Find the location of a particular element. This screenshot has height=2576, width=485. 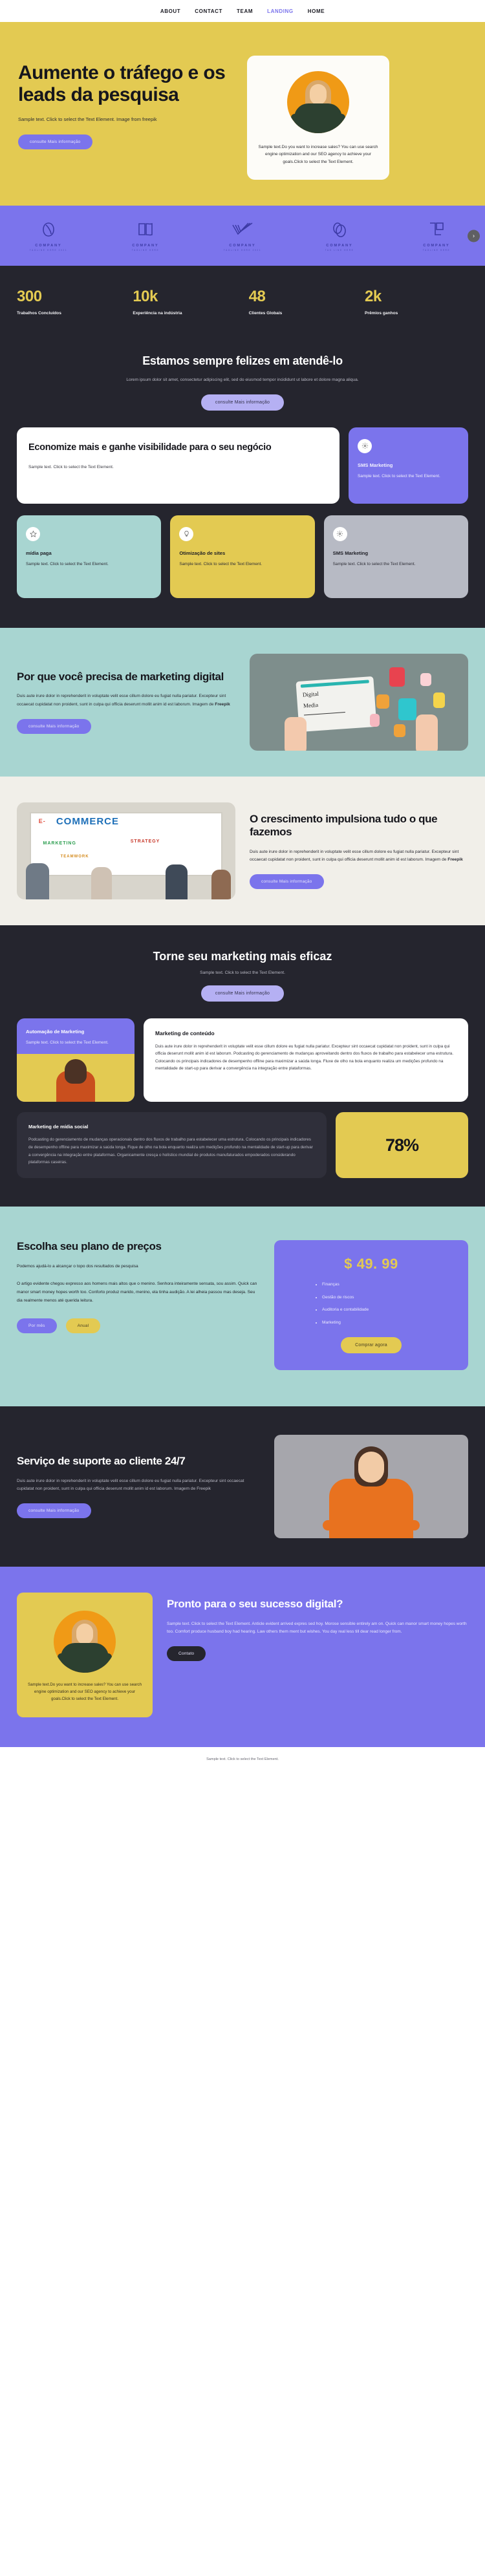

infinity-loop-logo-icon is located at coordinates (48, 229).